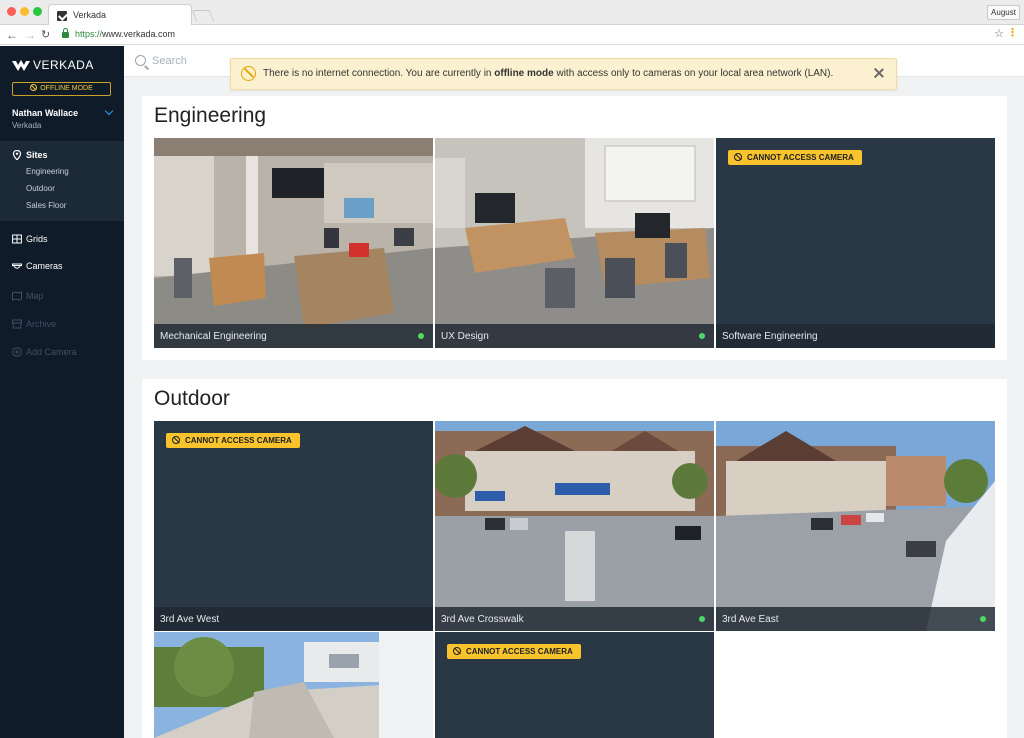  Describe the element at coordinates (192, 398) in the screenshot. I see `group-title: Outdoor` at that location.